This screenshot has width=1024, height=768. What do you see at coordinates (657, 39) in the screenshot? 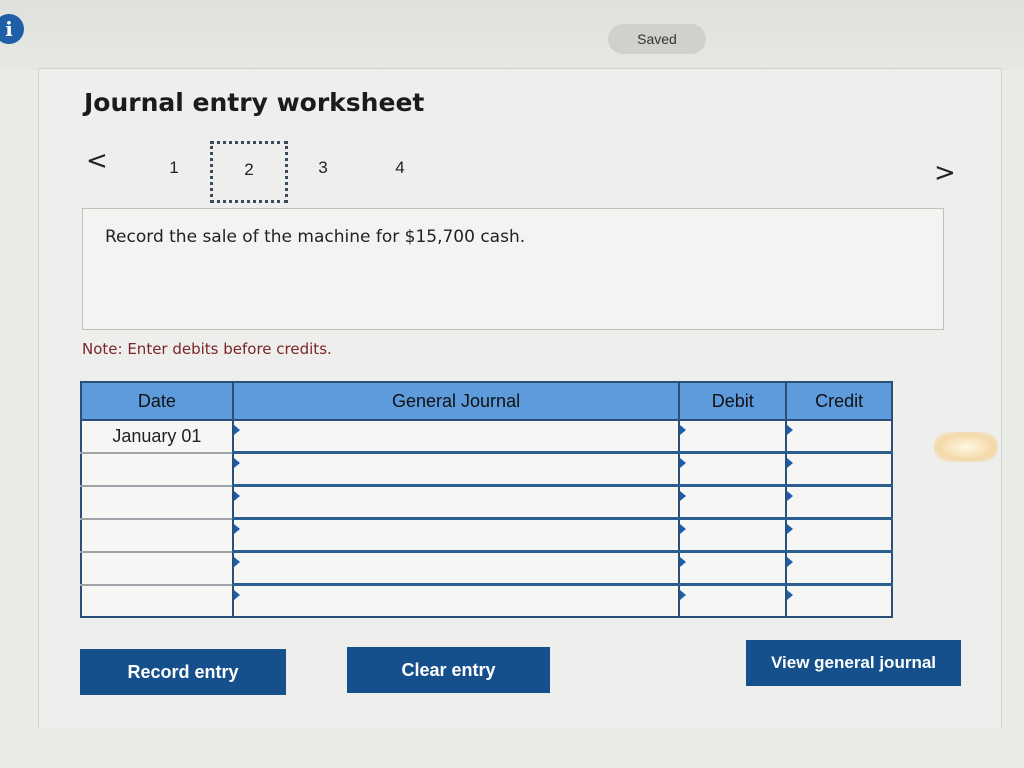
I see `saved-status-badge: Saved` at bounding box center [657, 39].